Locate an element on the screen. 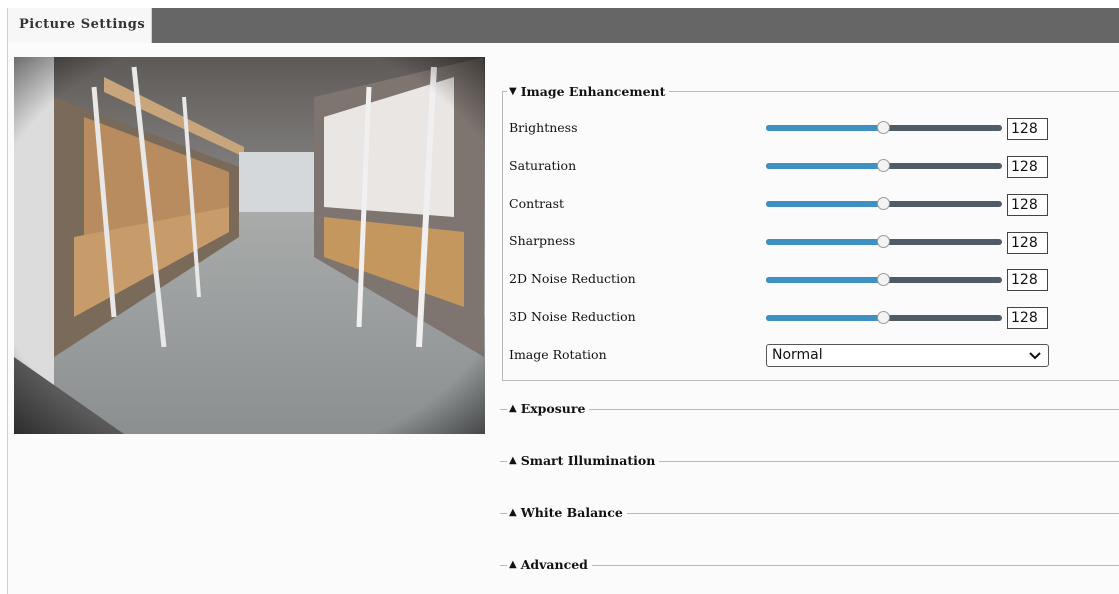 The width and height of the screenshot is (1119, 594). fieldset-bottom-border is located at coordinates (810, 380).